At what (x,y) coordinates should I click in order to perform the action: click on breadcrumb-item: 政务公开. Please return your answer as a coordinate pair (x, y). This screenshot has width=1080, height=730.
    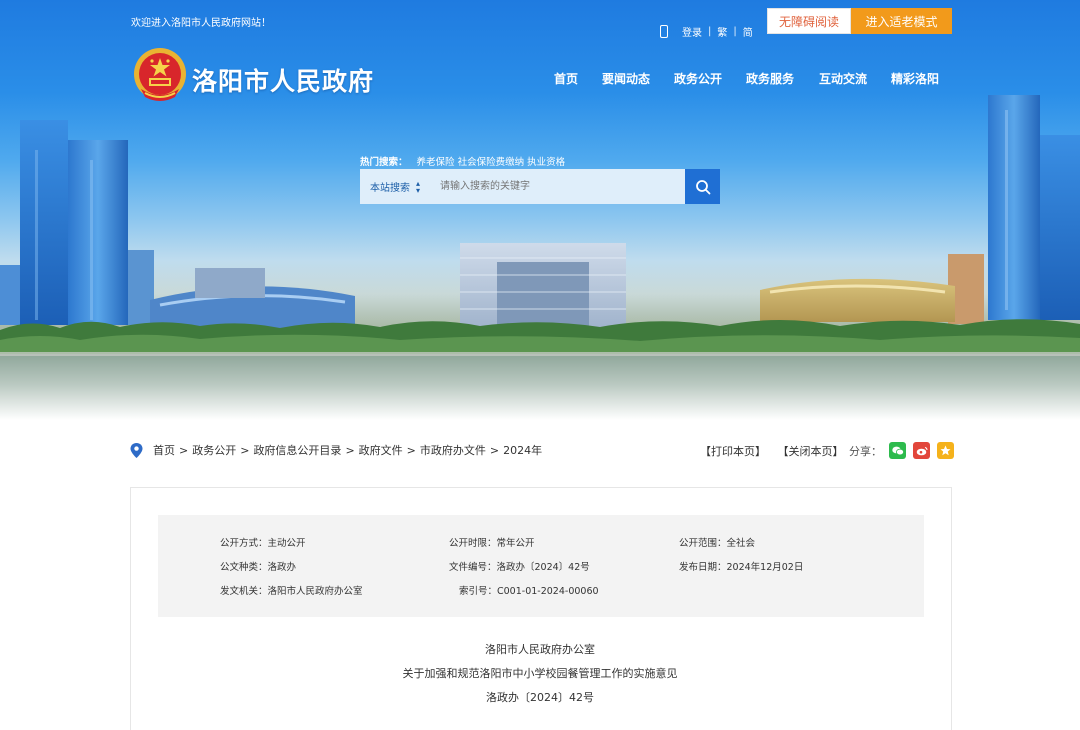
    Looking at the image, I should click on (214, 450).